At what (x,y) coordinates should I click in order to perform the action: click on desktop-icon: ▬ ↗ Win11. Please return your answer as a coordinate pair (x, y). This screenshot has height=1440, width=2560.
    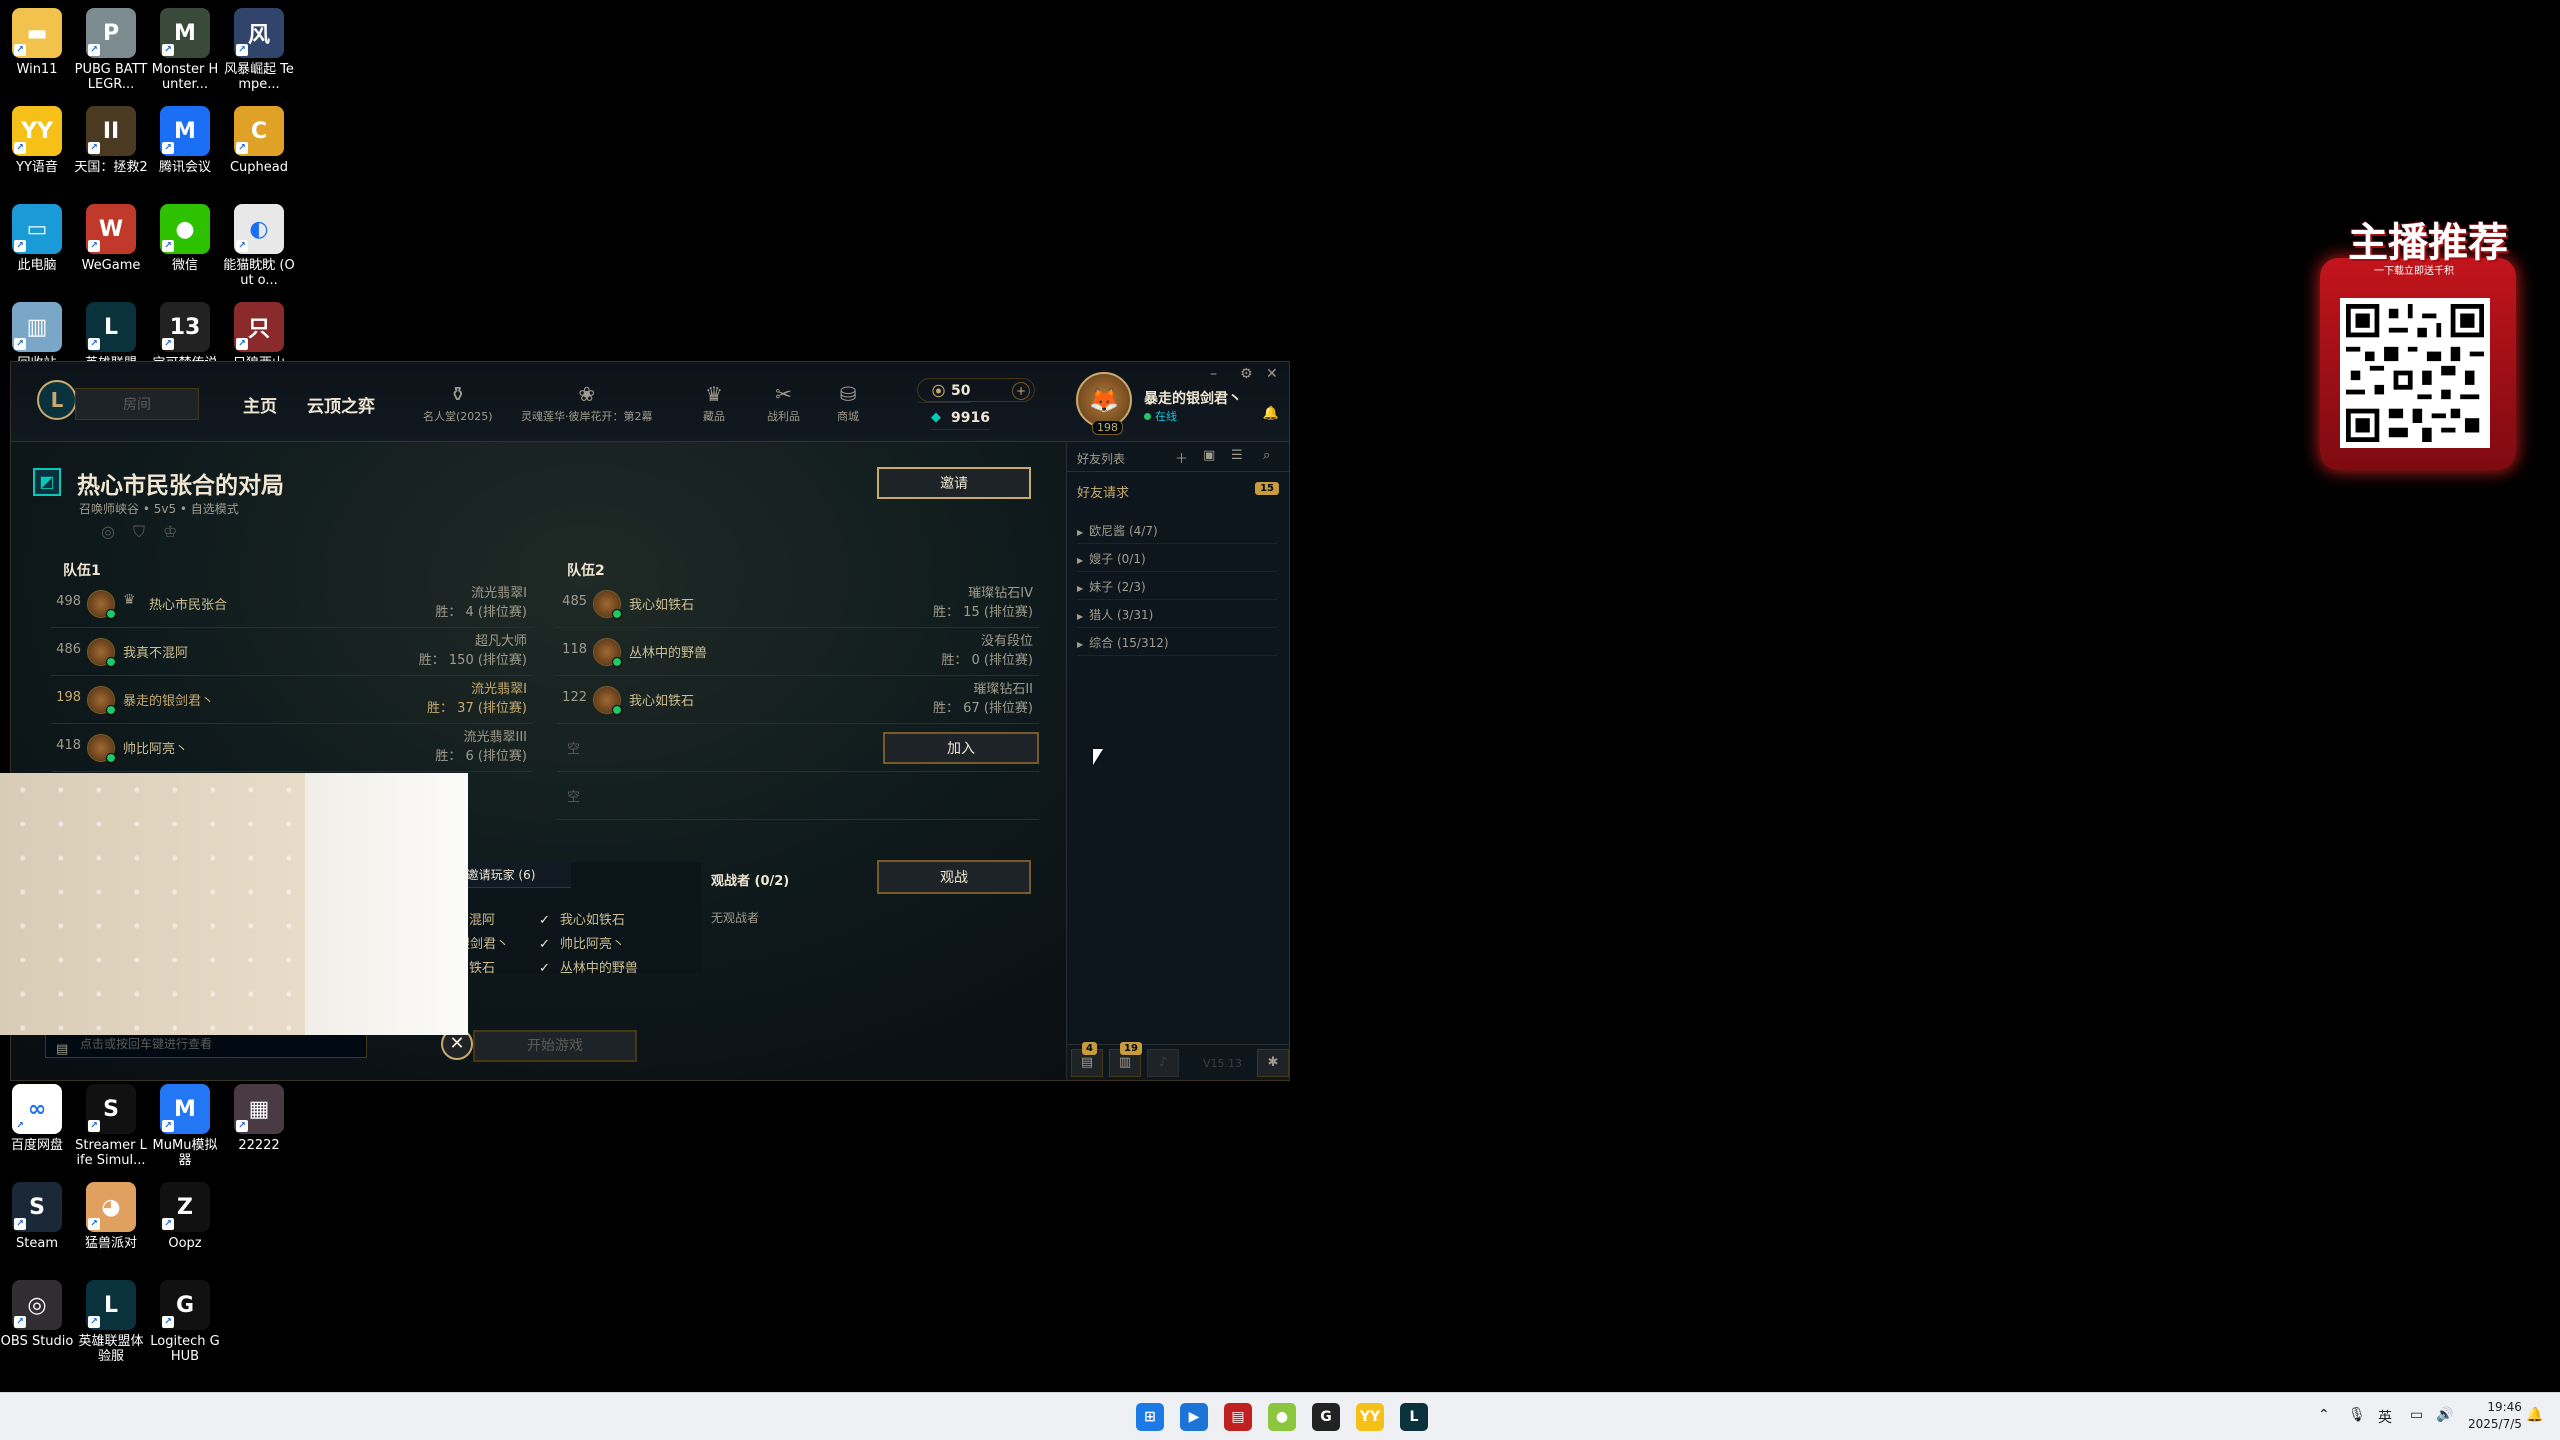
    Looking at the image, I should click on (37, 42).